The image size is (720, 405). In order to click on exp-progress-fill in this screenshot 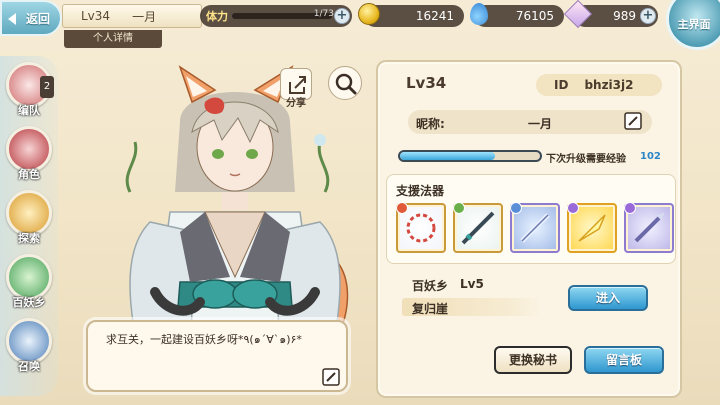, I will do `click(448, 156)`.